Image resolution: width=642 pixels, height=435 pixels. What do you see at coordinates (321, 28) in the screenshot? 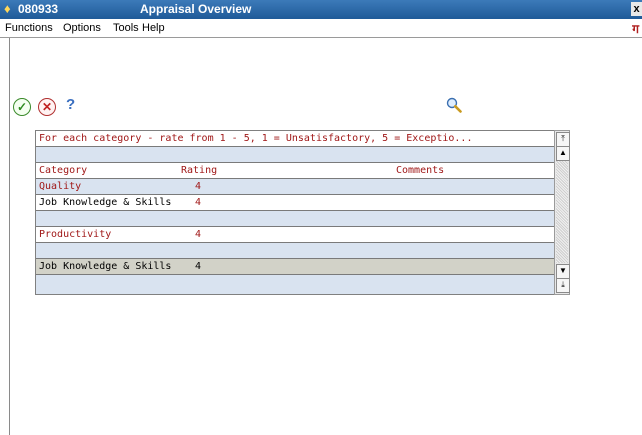
I see `menu-bar: Functions Options Tools Help ग` at bounding box center [321, 28].